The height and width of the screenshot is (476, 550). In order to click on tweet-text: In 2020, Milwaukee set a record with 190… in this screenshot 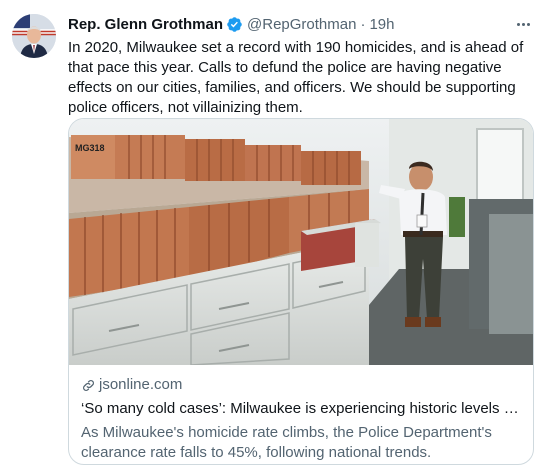, I will do `click(296, 77)`.